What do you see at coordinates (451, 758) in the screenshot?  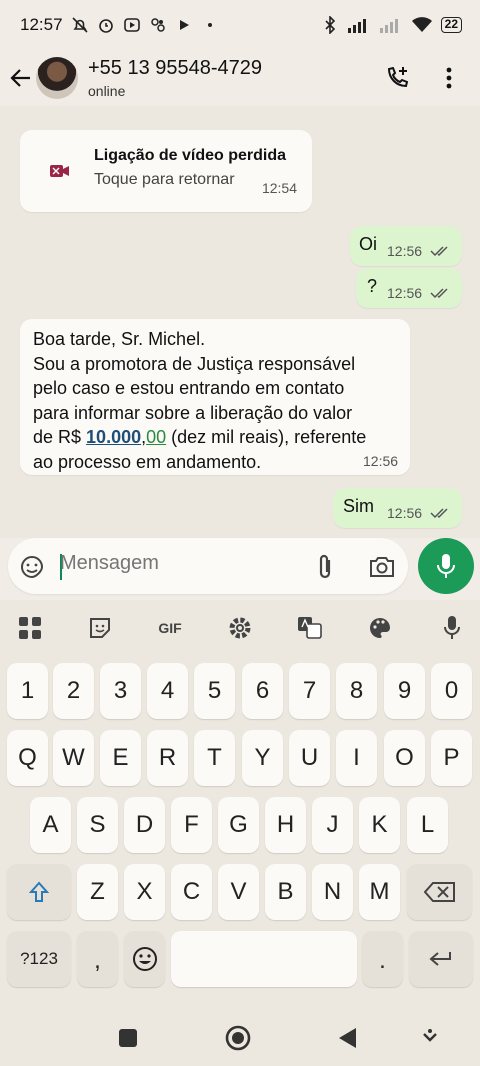 I see `key-p: P` at bounding box center [451, 758].